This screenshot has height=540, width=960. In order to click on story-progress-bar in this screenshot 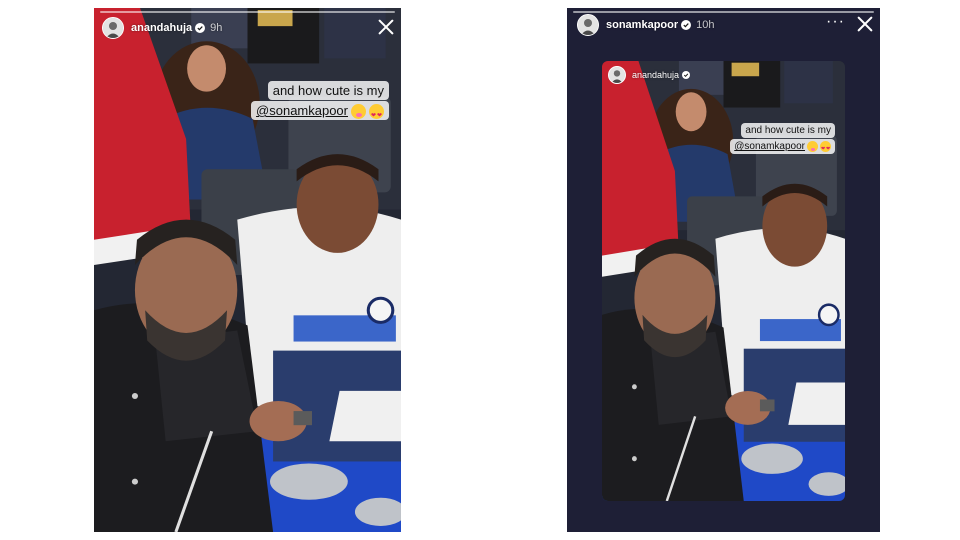, I will do `click(247, 12)`.